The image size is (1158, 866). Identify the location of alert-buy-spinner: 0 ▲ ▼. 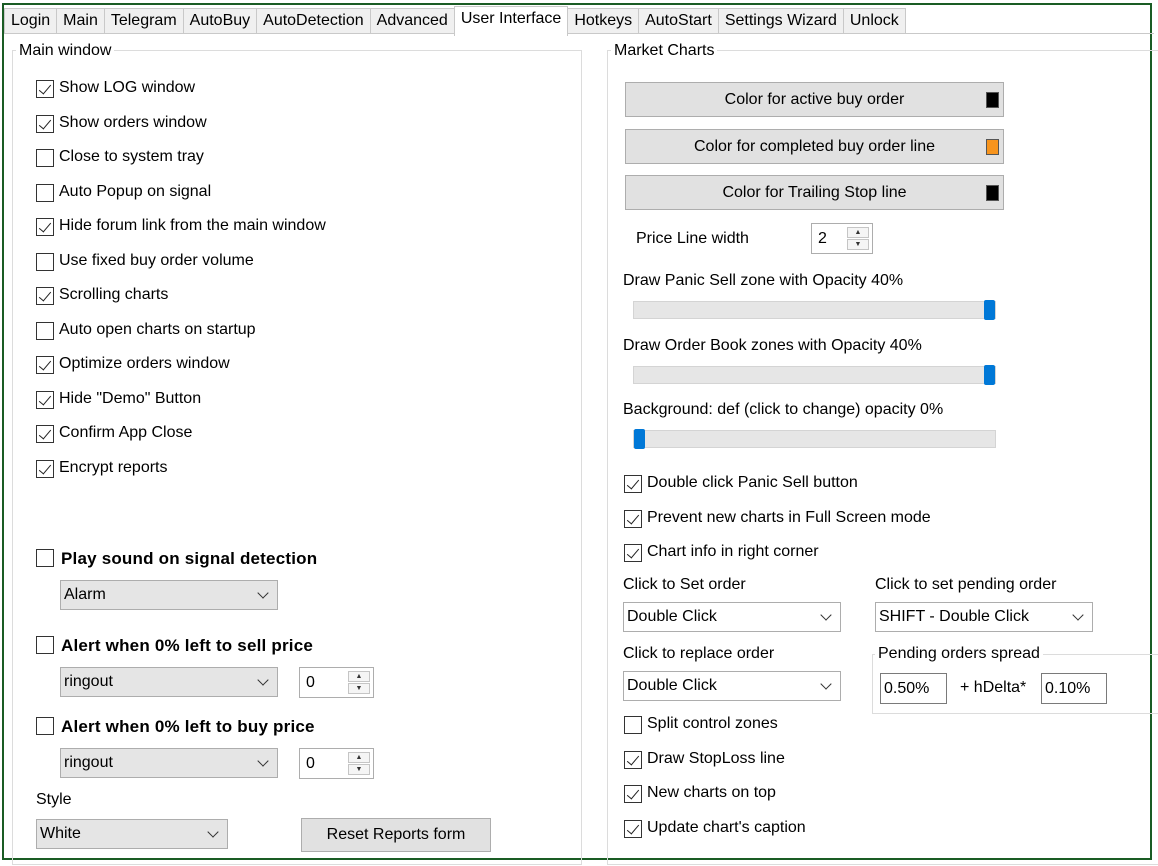
(336, 763).